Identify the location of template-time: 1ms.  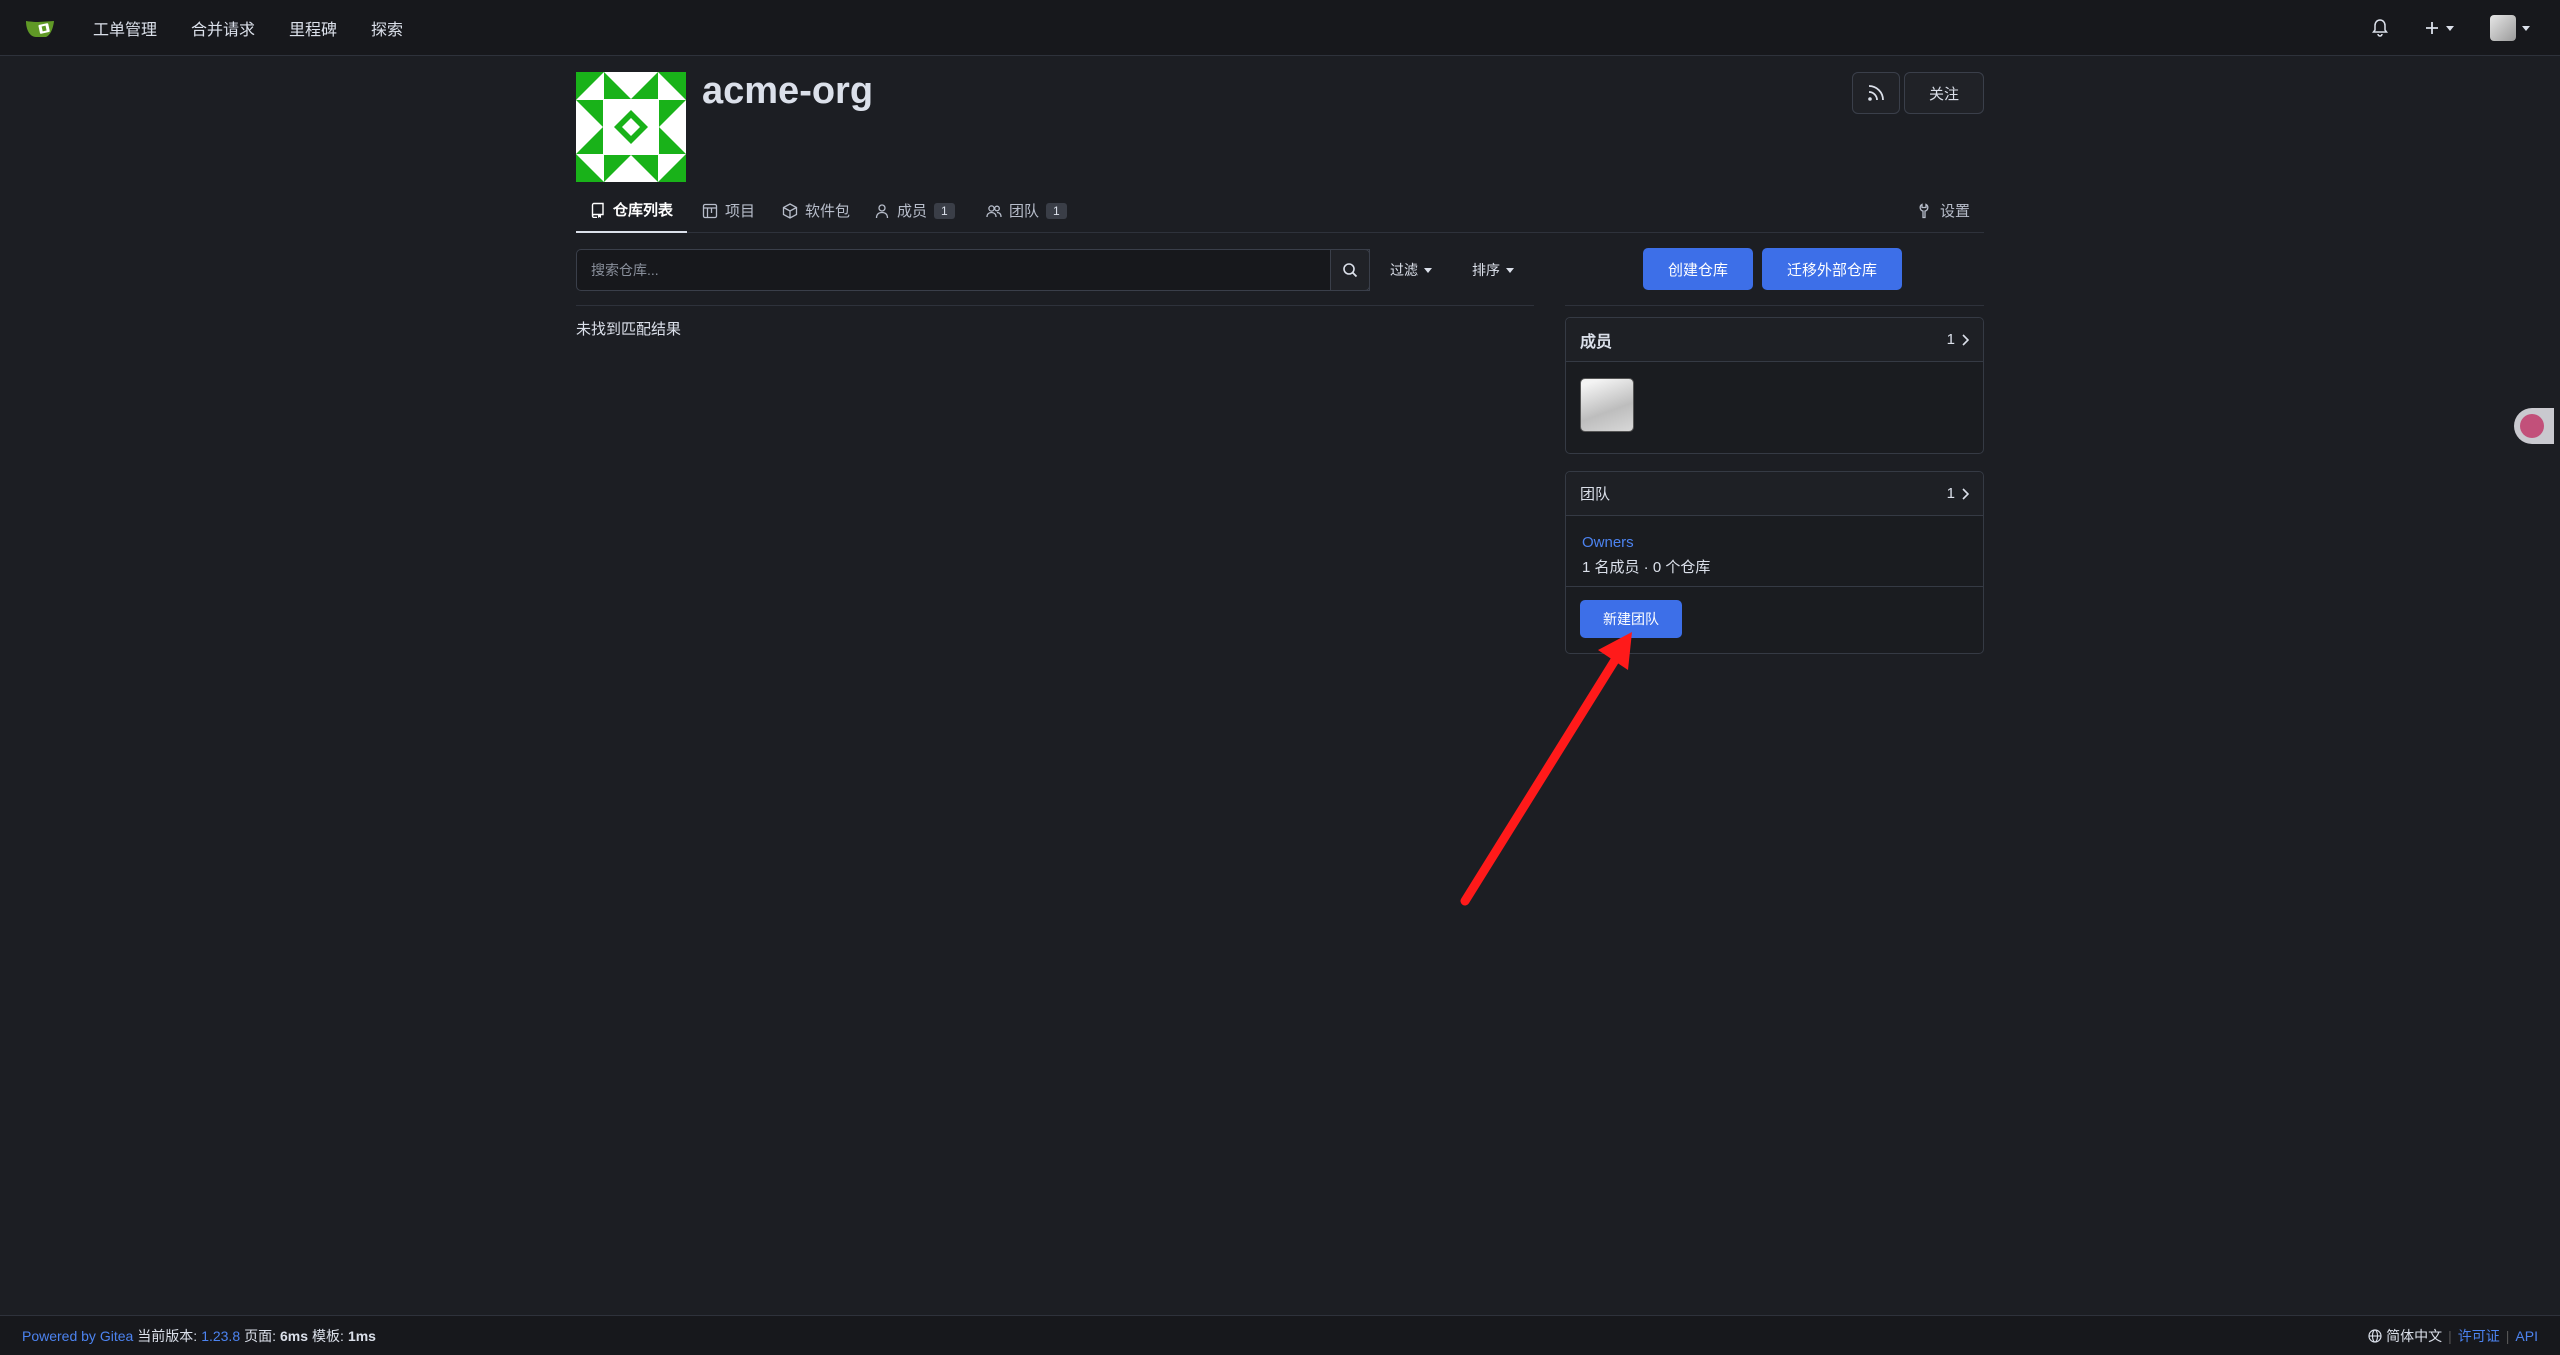
(361, 1335).